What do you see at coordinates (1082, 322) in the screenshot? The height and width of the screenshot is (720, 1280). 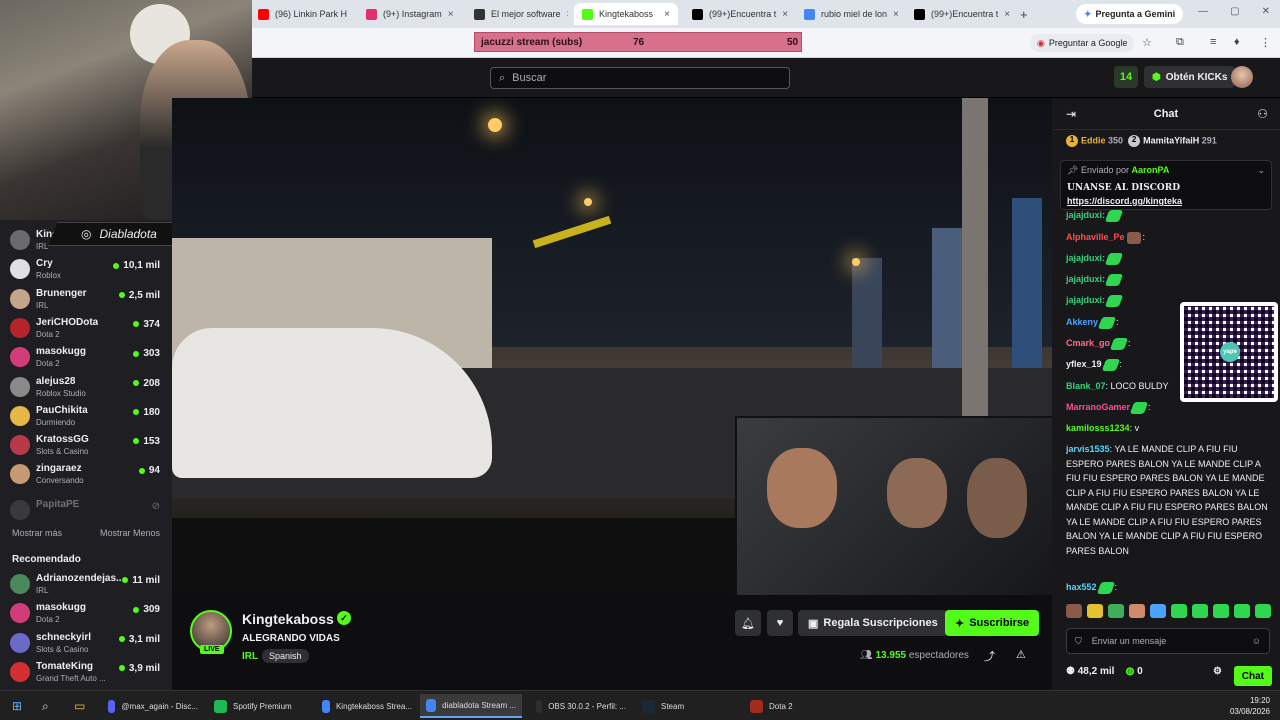 I see `chat-username: Akkeny` at bounding box center [1082, 322].